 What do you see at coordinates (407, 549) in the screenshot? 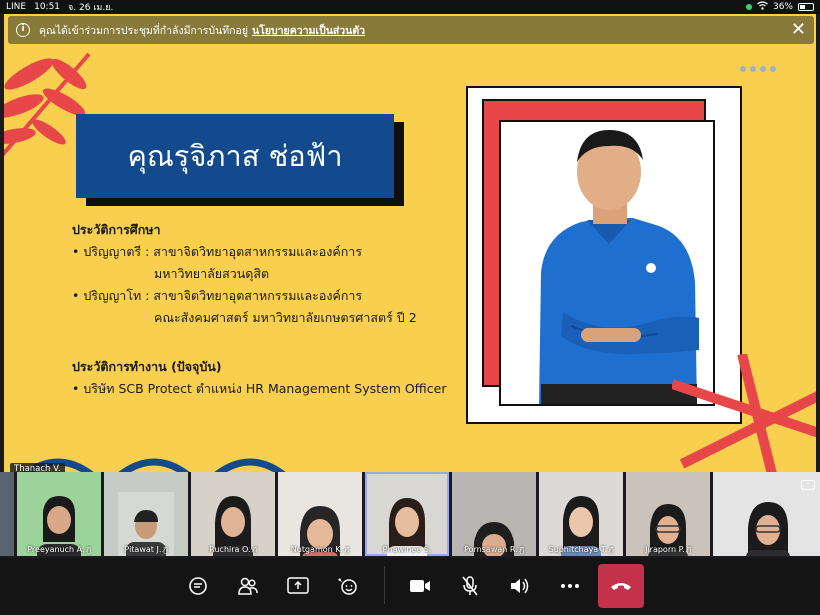
I see `participant-name: Phawinee S.` at bounding box center [407, 549].